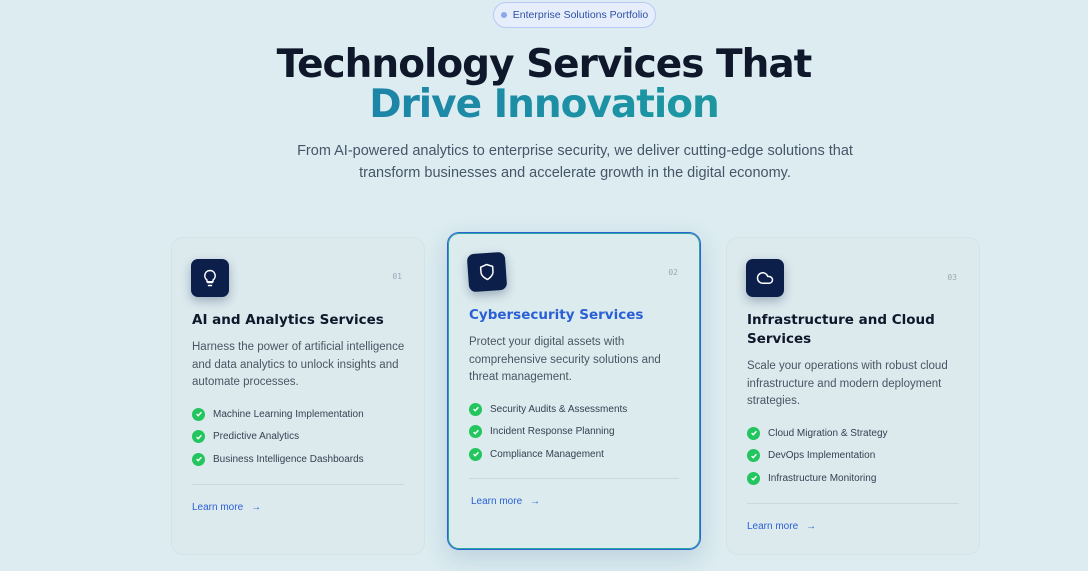  Describe the element at coordinates (556, 315) in the screenshot. I see `card-title: Cybersecurity Services` at that location.